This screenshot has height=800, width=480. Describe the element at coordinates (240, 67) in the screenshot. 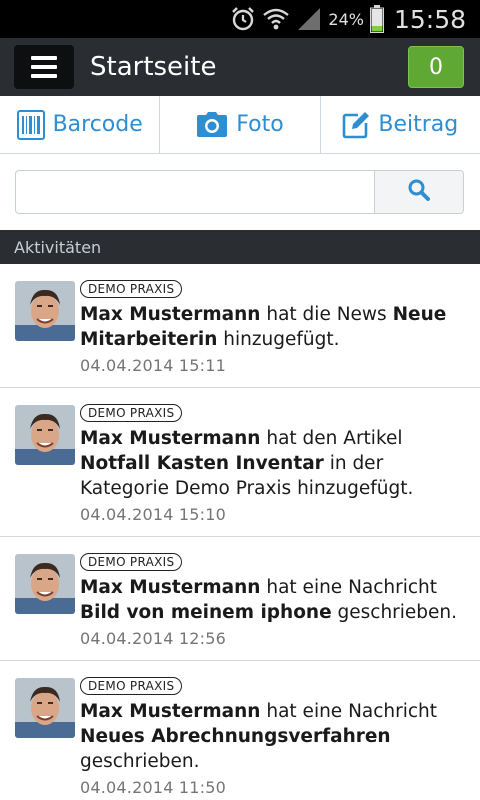

I see `action-bar: Startseite 0` at that location.